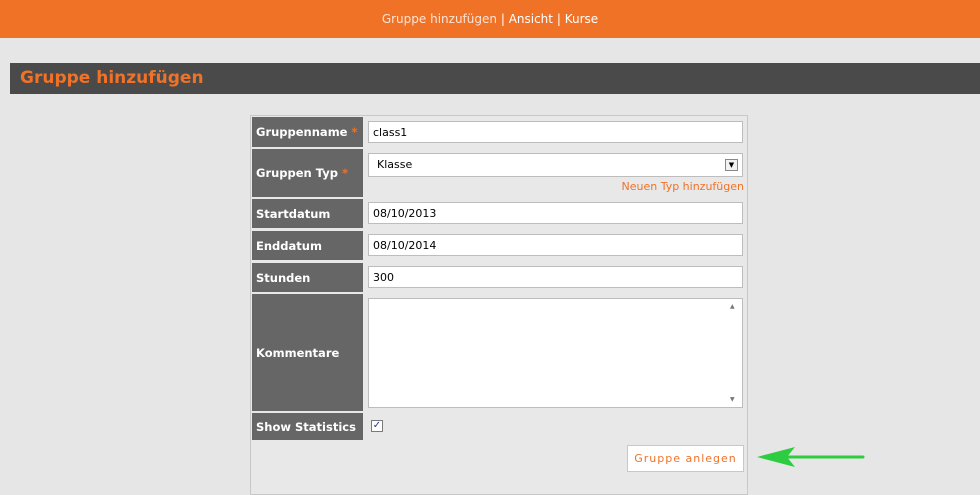  Describe the element at coordinates (685, 458) in the screenshot. I see `create-group-button: Gruppe anlegen` at that location.